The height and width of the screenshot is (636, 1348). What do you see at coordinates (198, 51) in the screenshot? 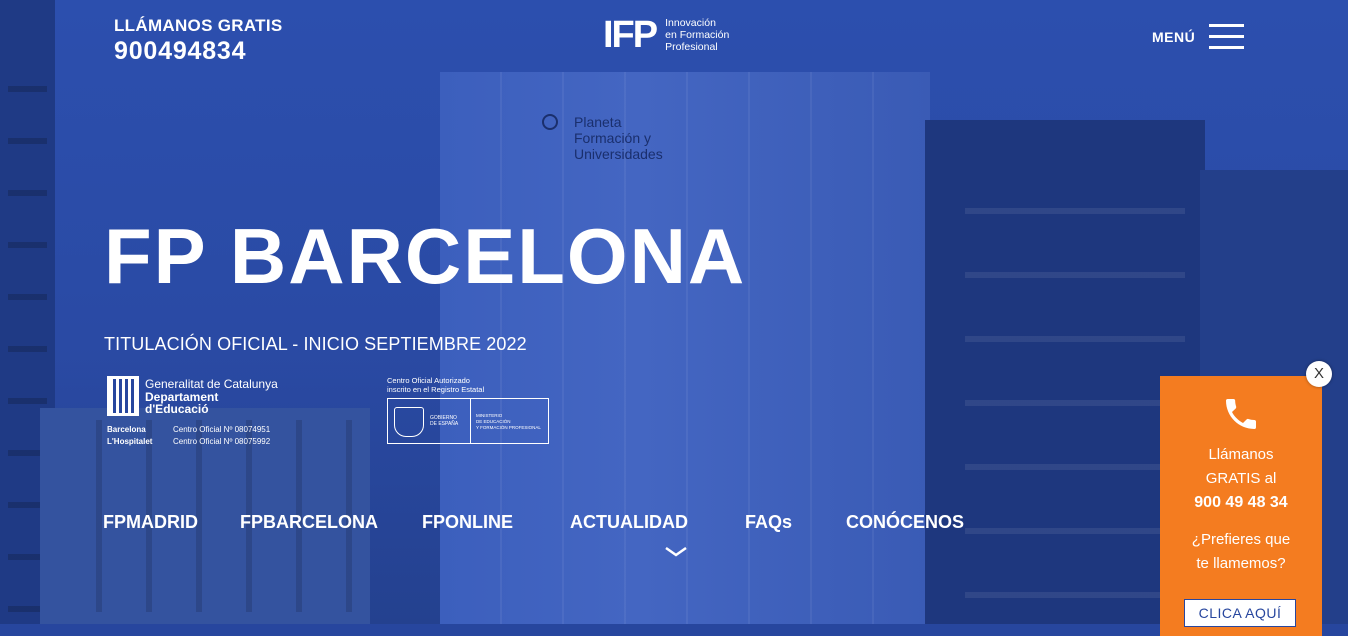
I see `header-phone-number: 900494834` at bounding box center [198, 51].